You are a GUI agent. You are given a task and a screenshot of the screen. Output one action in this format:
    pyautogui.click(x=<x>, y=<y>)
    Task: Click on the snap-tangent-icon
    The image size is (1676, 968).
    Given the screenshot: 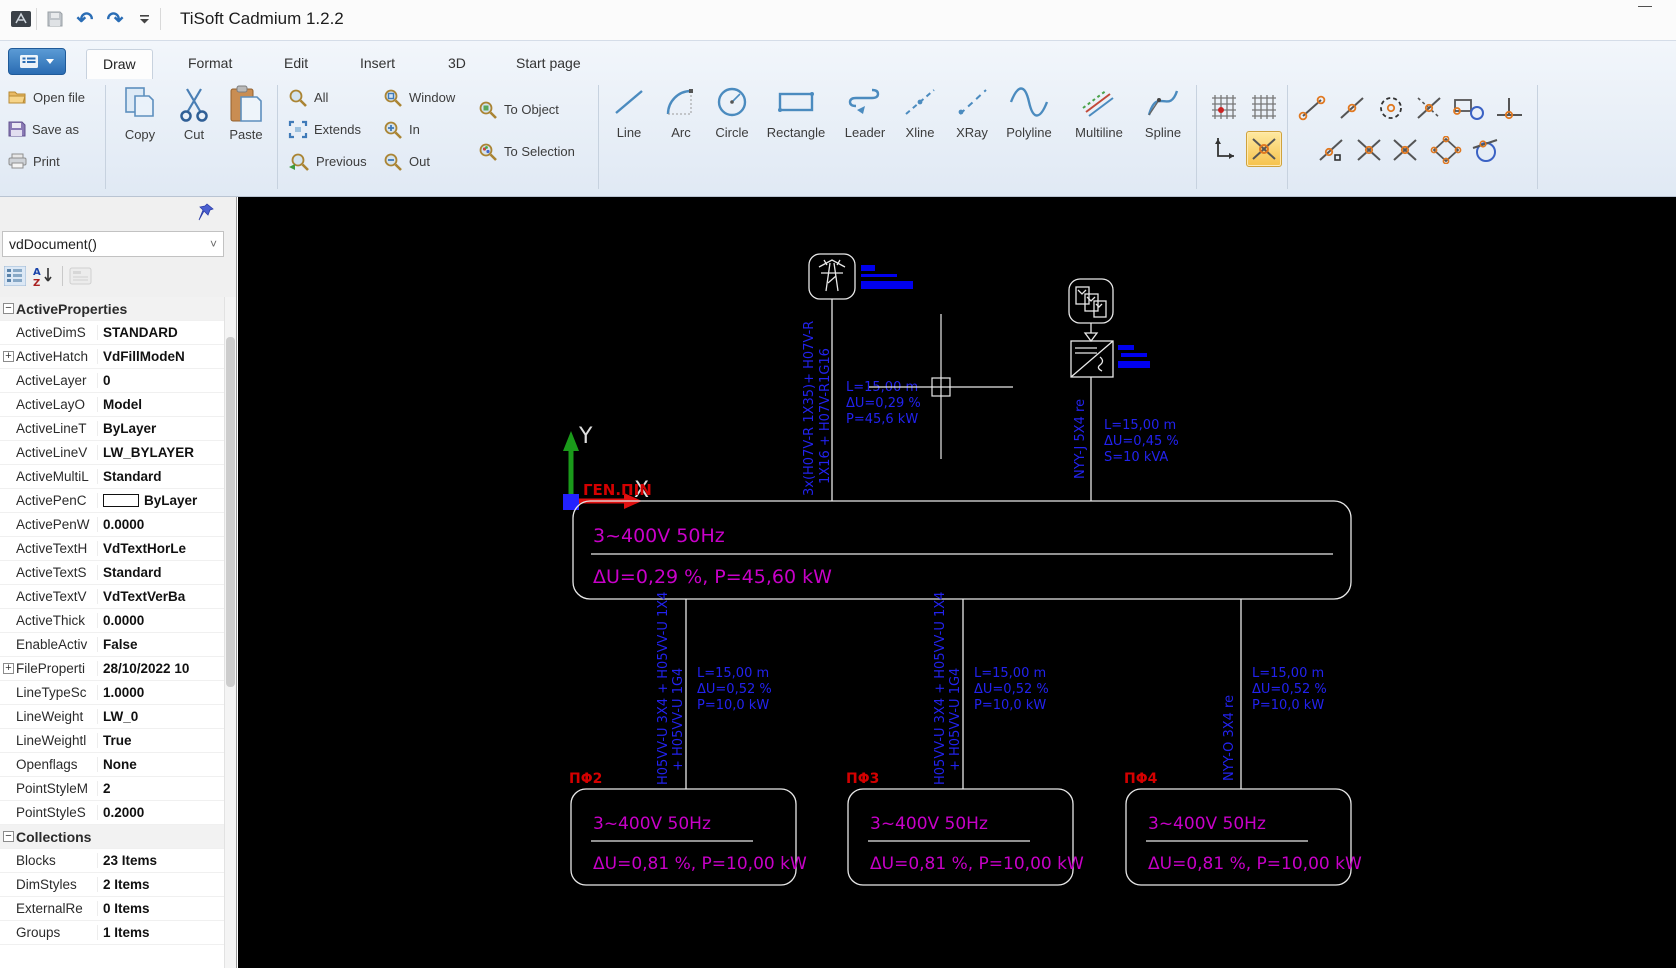 What is the action you would take?
    pyautogui.click(x=1485, y=150)
    